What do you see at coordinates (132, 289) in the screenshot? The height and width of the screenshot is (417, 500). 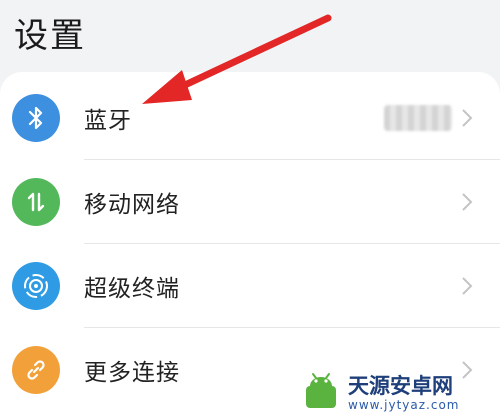 I see `settings-item-label: 超级终端` at bounding box center [132, 289].